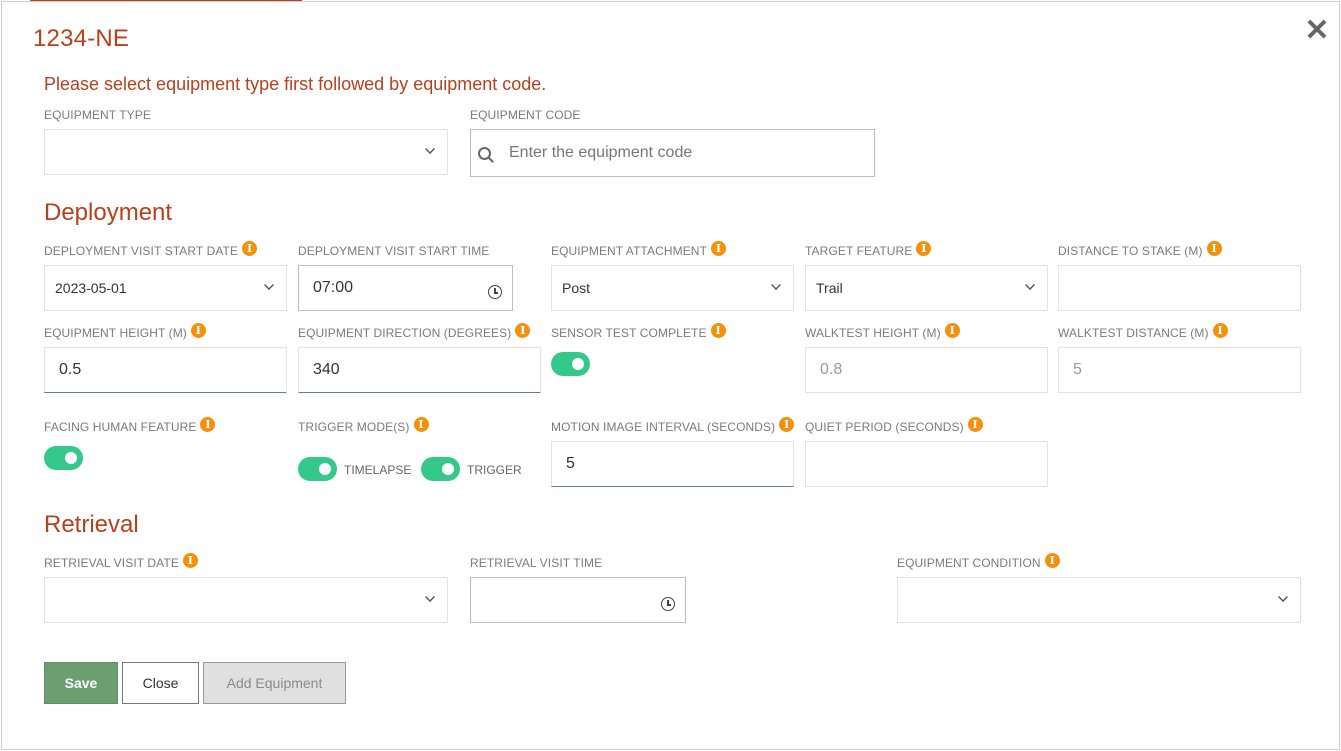 Image resolution: width=1341 pixels, height=751 pixels. Describe the element at coordinates (673, 425) in the screenshot. I see `motion-interval-label: MOTION IMAGE INTERVAL (SECONDS) i` at that location.